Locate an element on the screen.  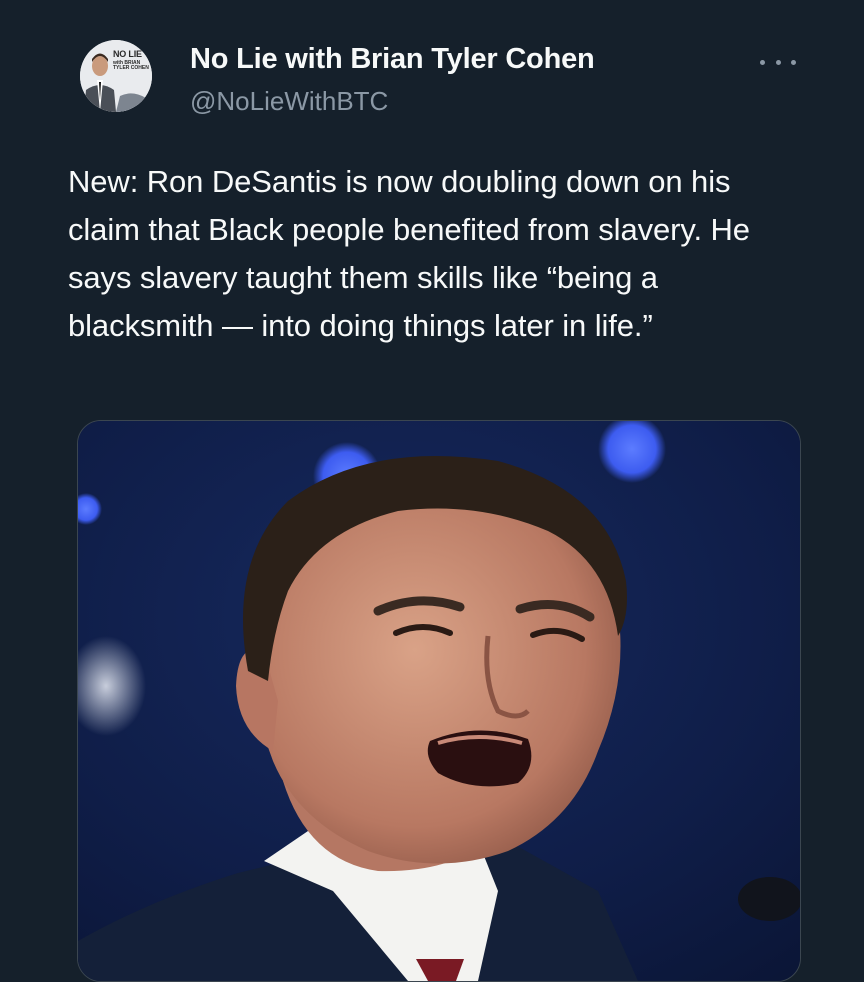
more-options-button is located at coordinates (778, 62).